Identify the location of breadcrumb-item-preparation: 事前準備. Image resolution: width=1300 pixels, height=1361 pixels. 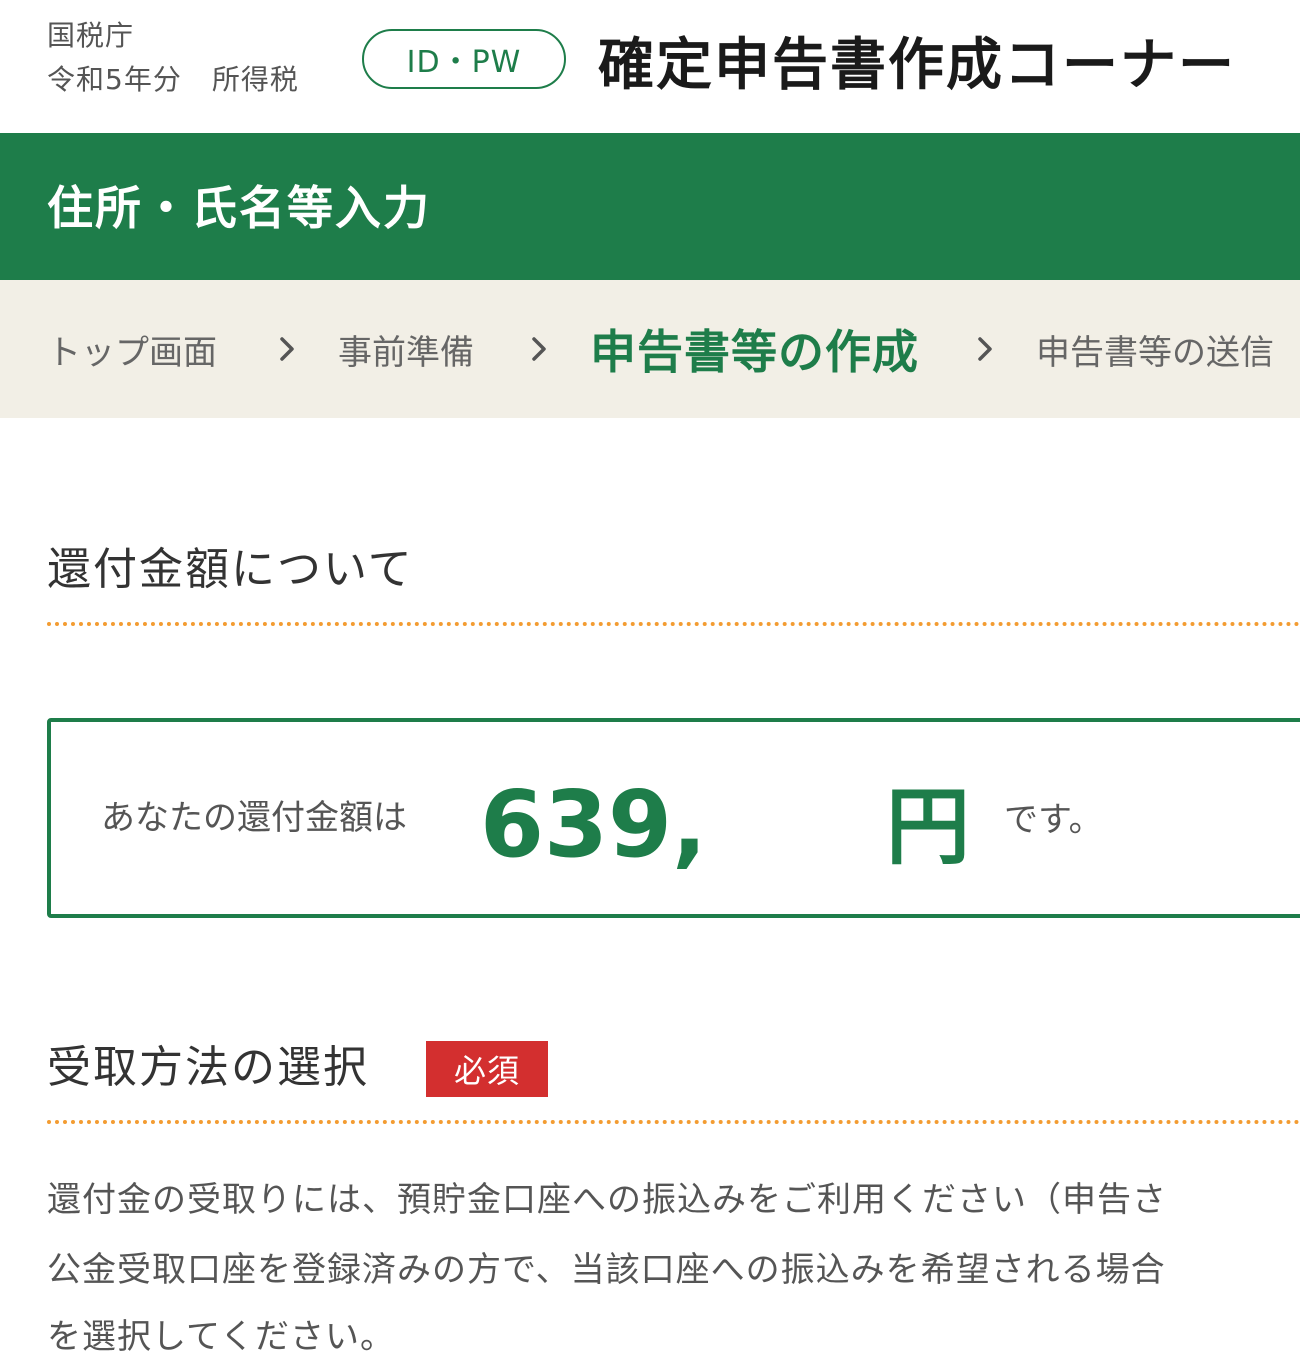
(406, 352).